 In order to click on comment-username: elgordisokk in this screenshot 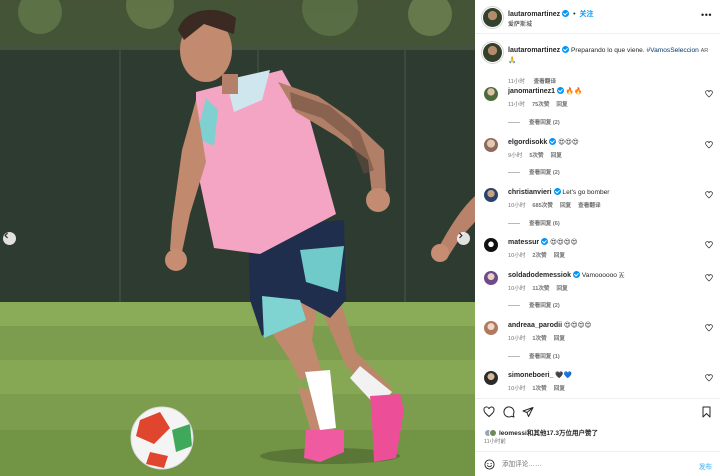, I will do `click(527, 142)`.